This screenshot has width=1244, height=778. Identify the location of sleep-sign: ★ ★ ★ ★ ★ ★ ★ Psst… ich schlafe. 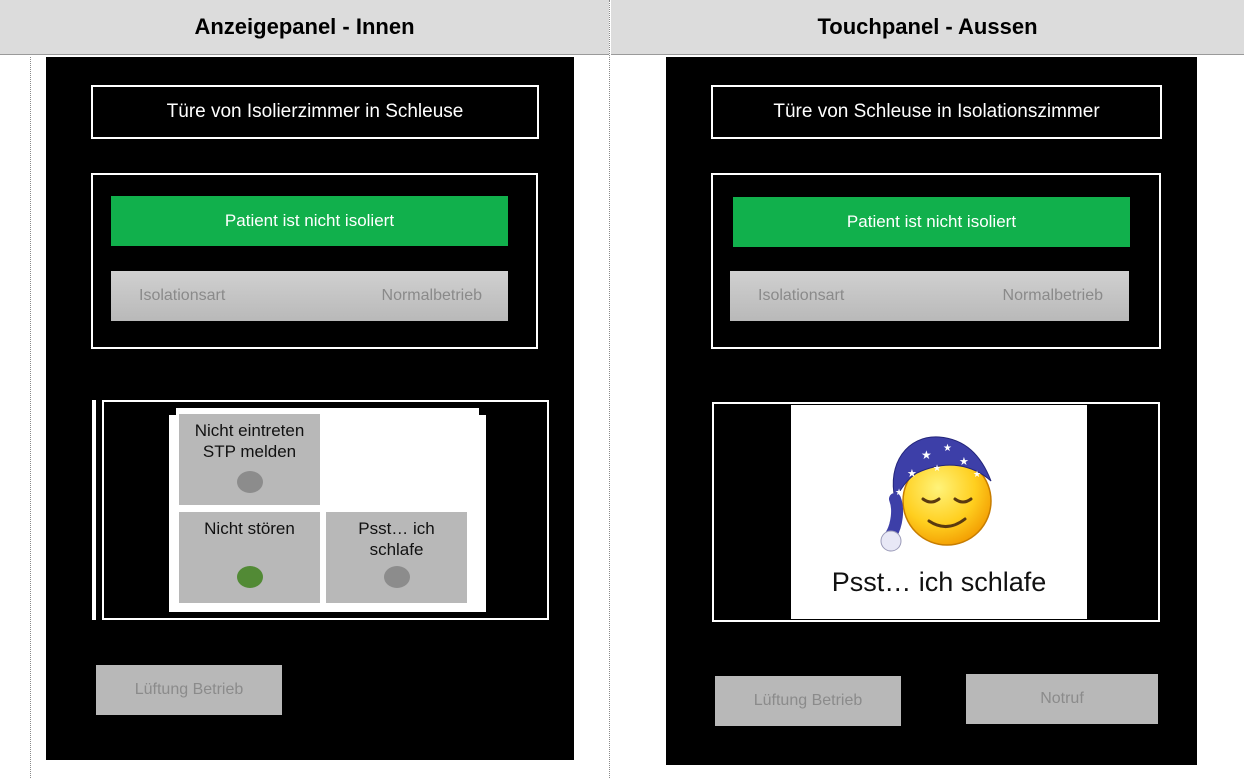
(939, 512).